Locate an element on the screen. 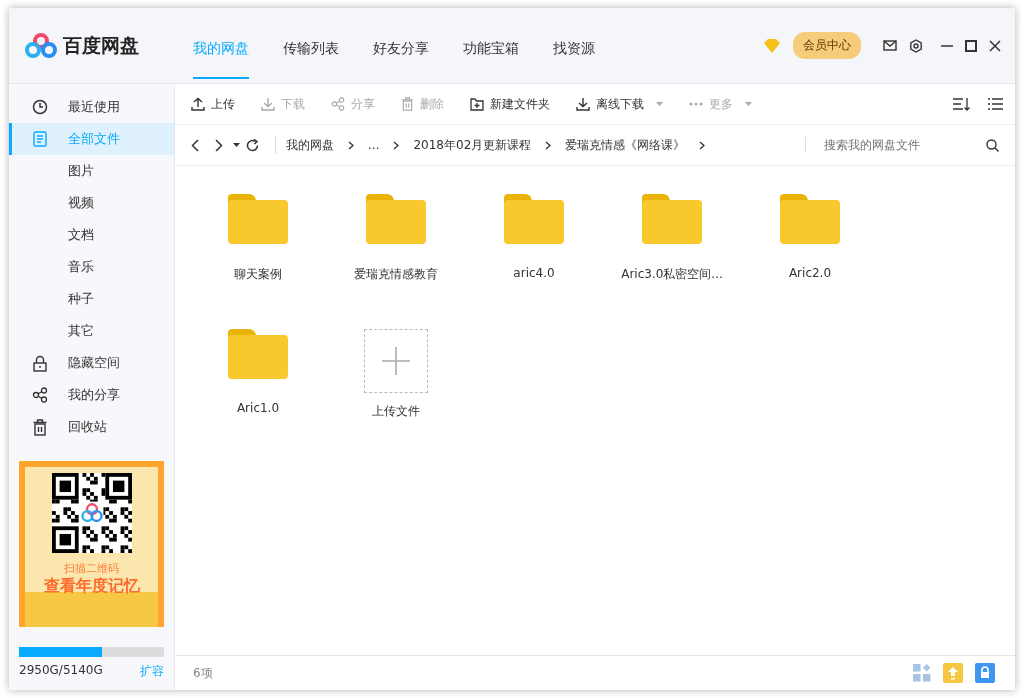 This screenshot has width=1024, height=698. nav-tab: 找资源 is located at coordinates (574, 45).